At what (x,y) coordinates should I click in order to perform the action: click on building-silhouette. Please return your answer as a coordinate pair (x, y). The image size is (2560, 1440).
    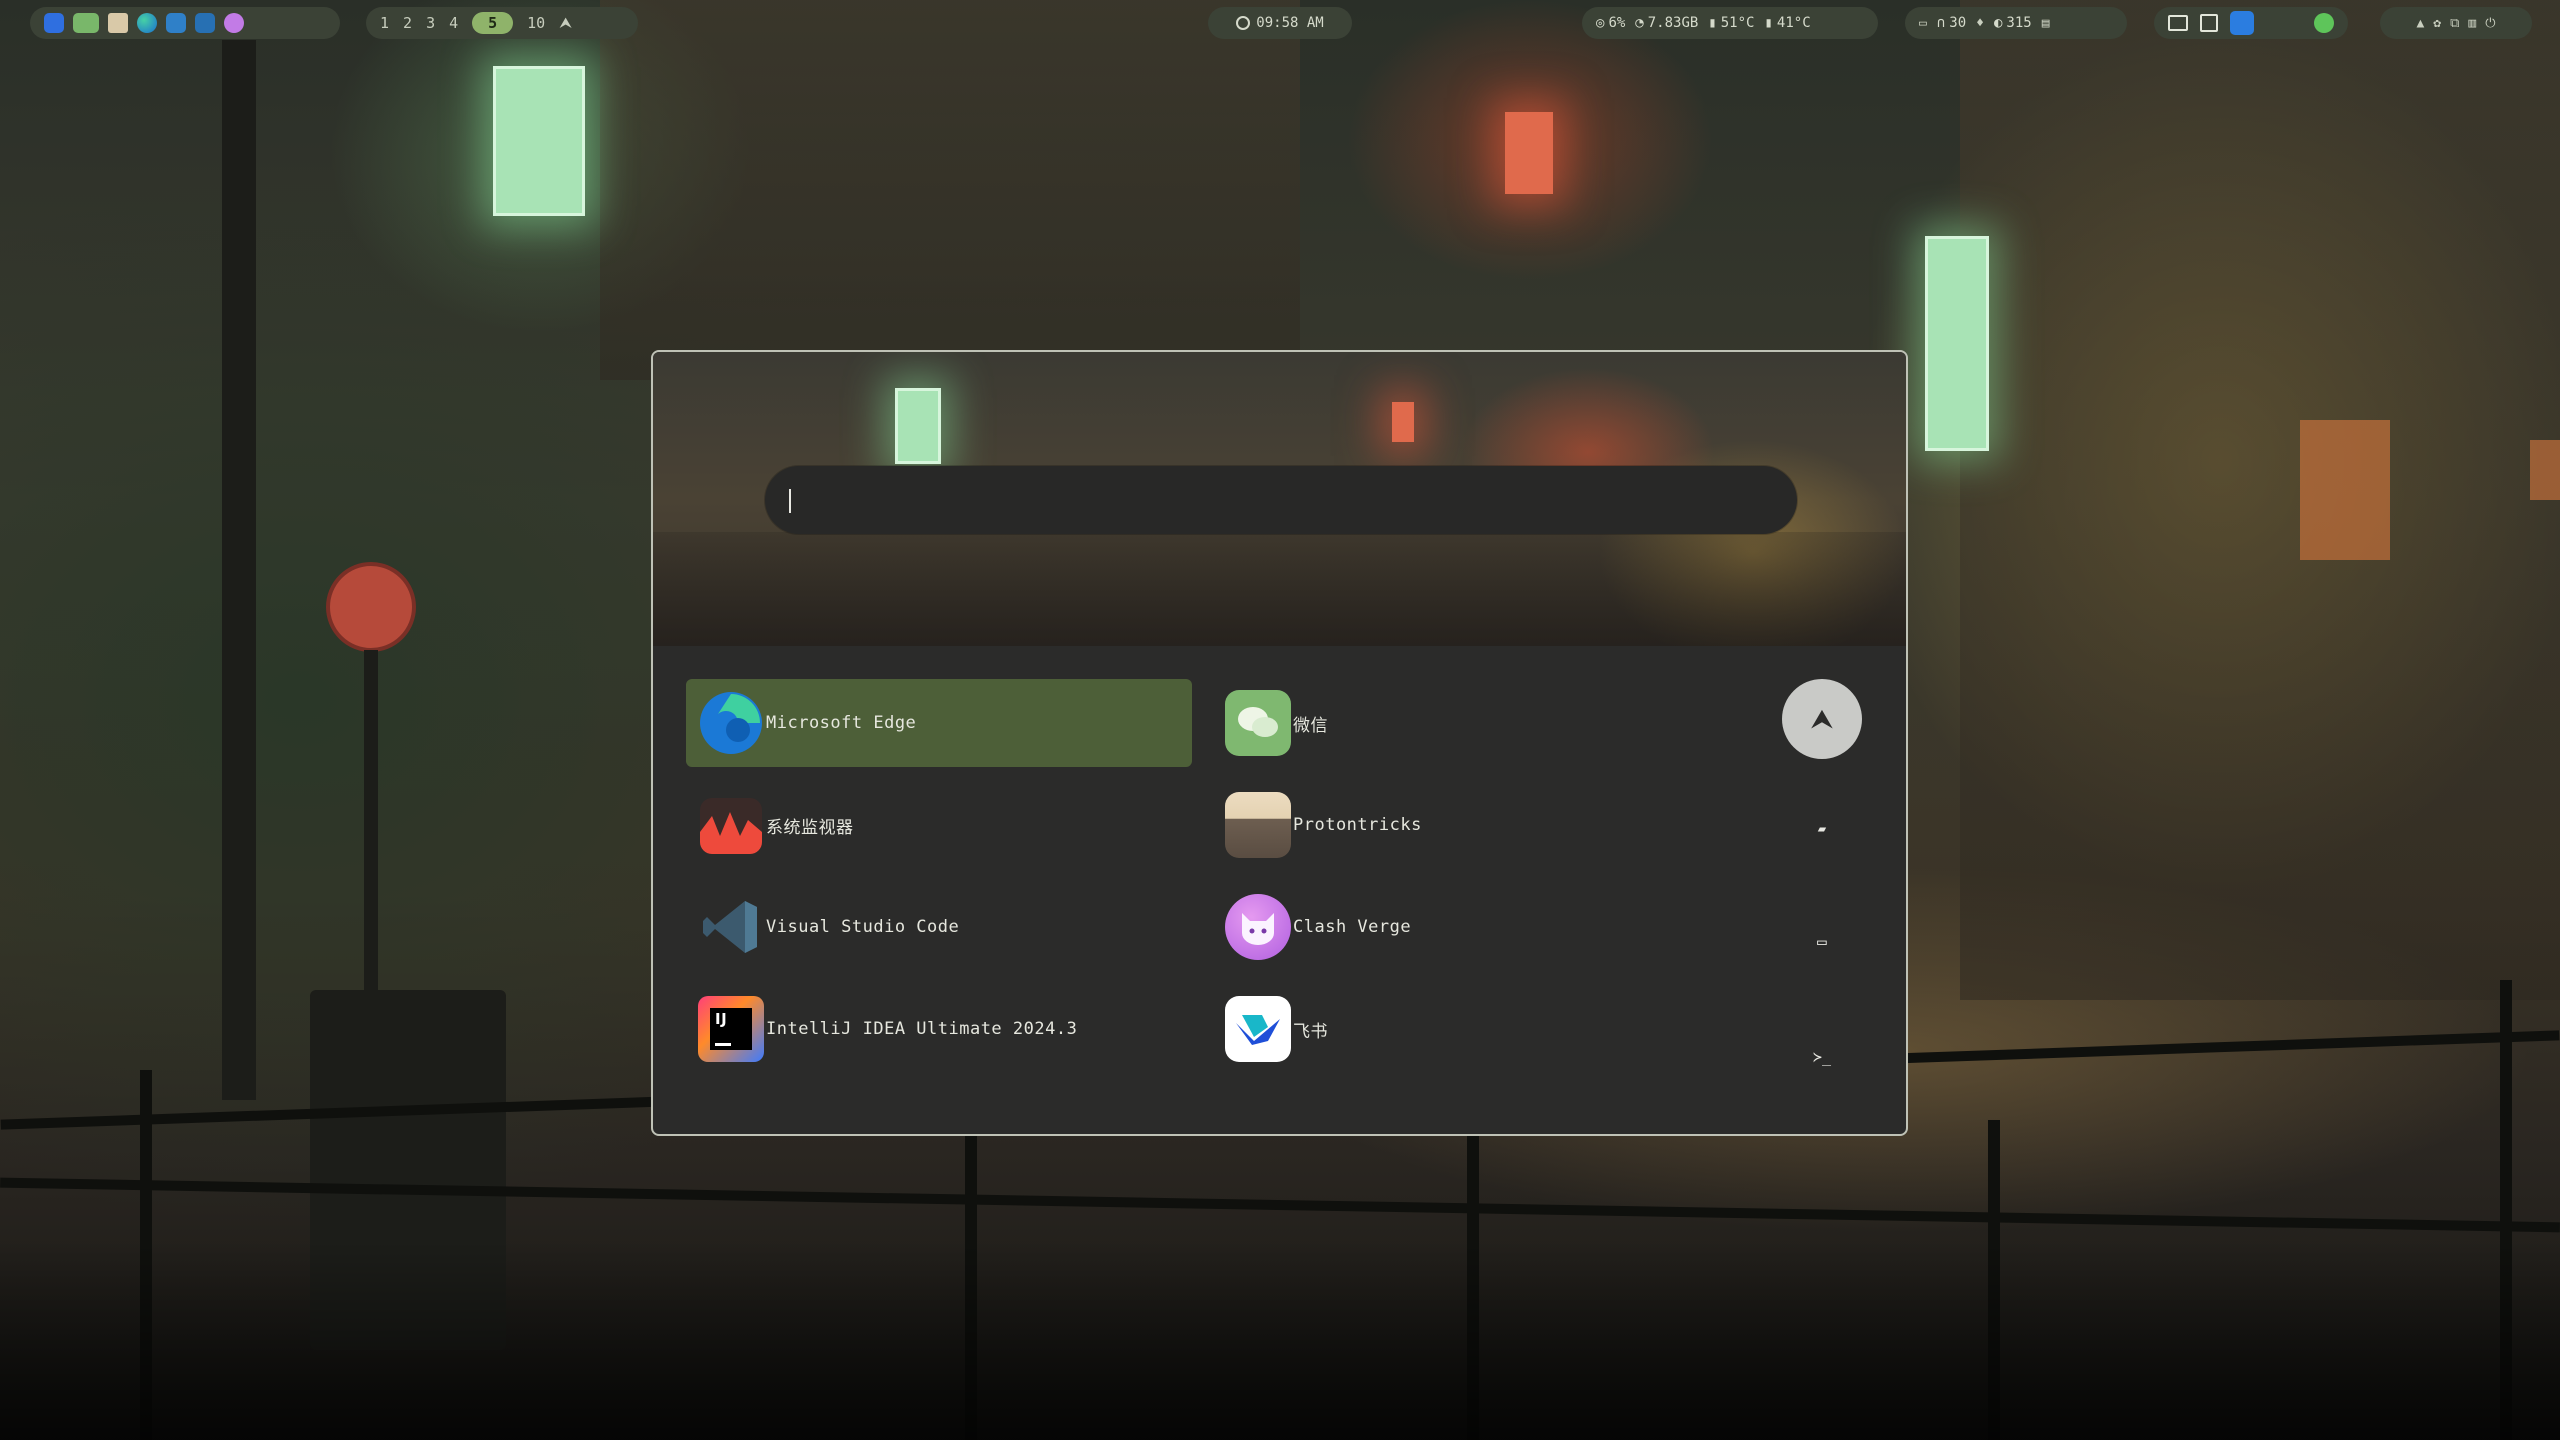
    Looking at the image, I should click on (1279, 589).